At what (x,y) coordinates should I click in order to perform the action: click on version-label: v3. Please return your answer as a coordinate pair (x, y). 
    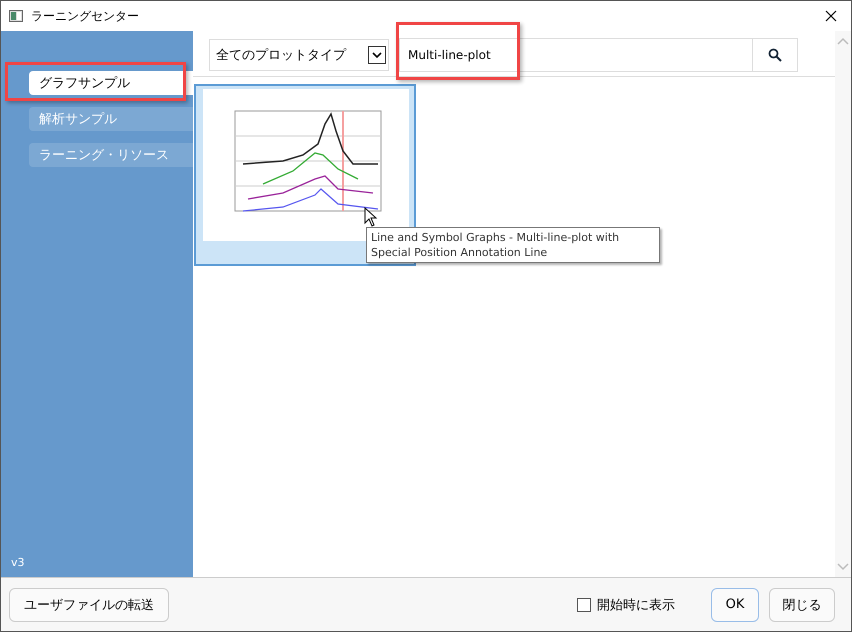
    Looking at the image, I should click on (18, 562).